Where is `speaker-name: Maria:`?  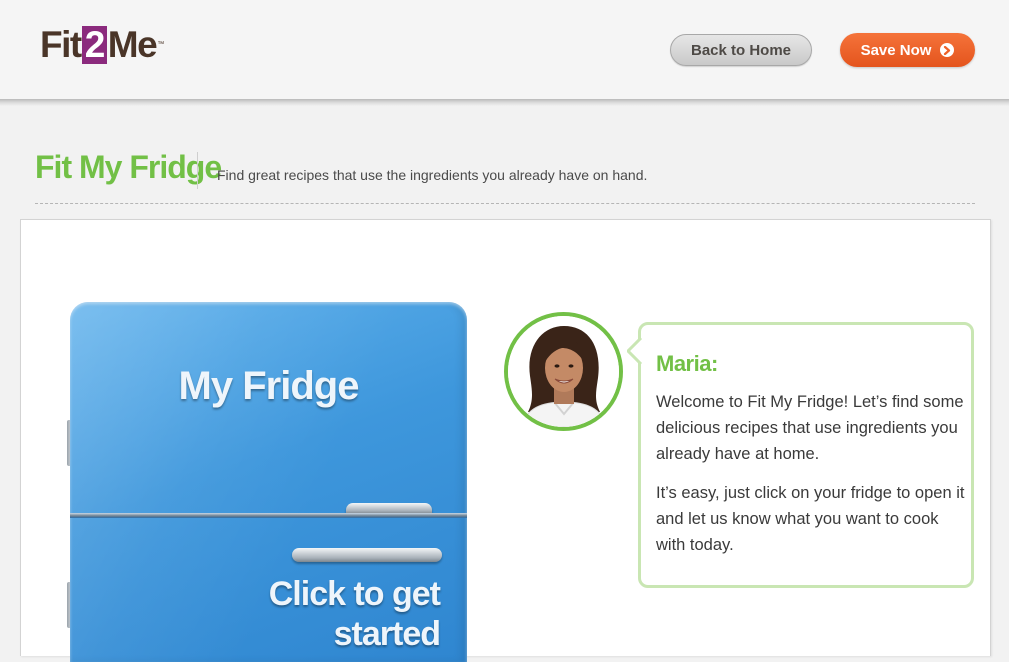
speaker-name: Maria: is located at coordinates (687, 363).